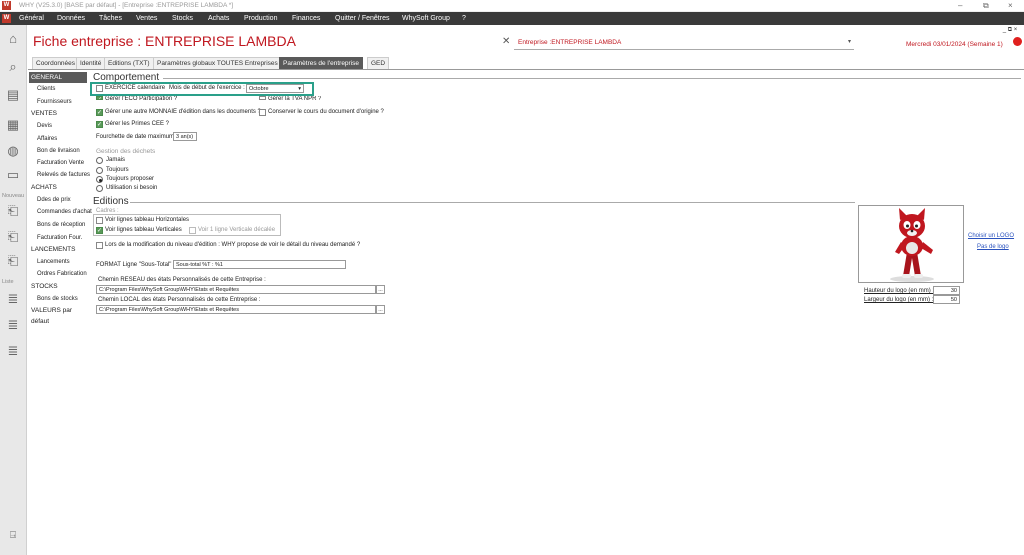  Describe the element at coordinates (13, 95) in the screenshot. I see `clipboard-icon: ▤` at that location.